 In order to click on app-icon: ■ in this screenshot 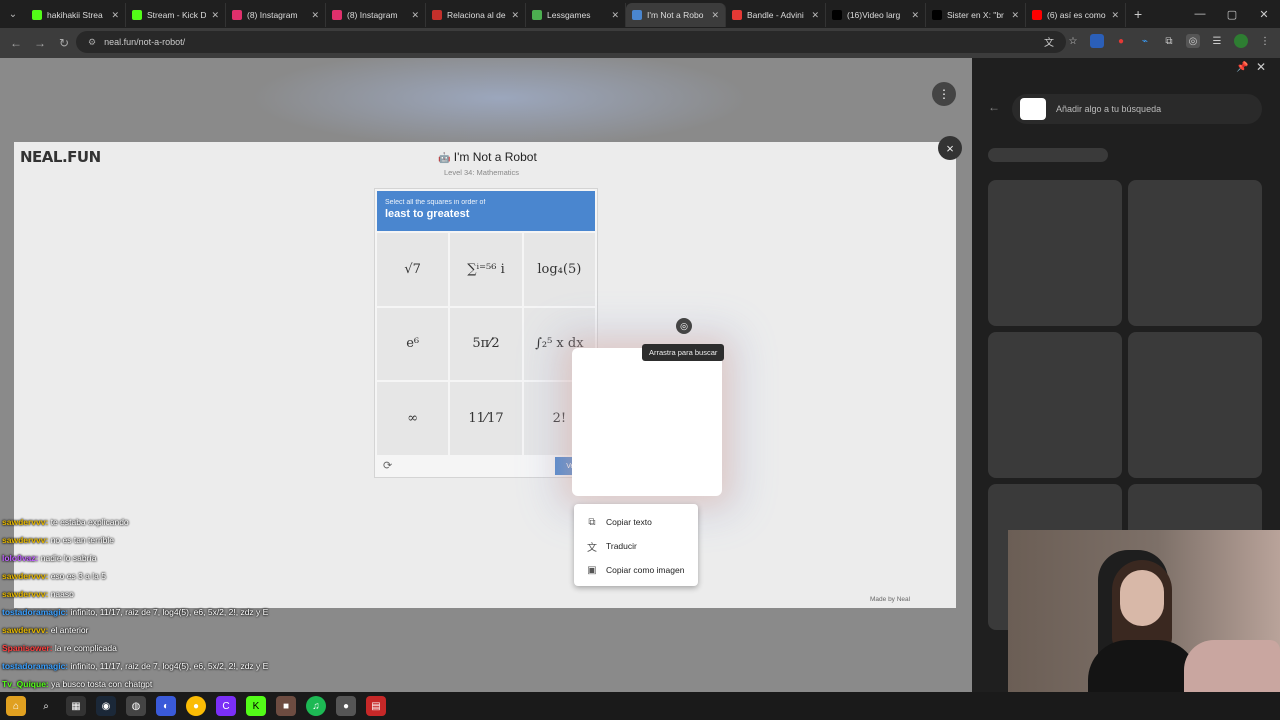, I will do `click(286, 706)`.